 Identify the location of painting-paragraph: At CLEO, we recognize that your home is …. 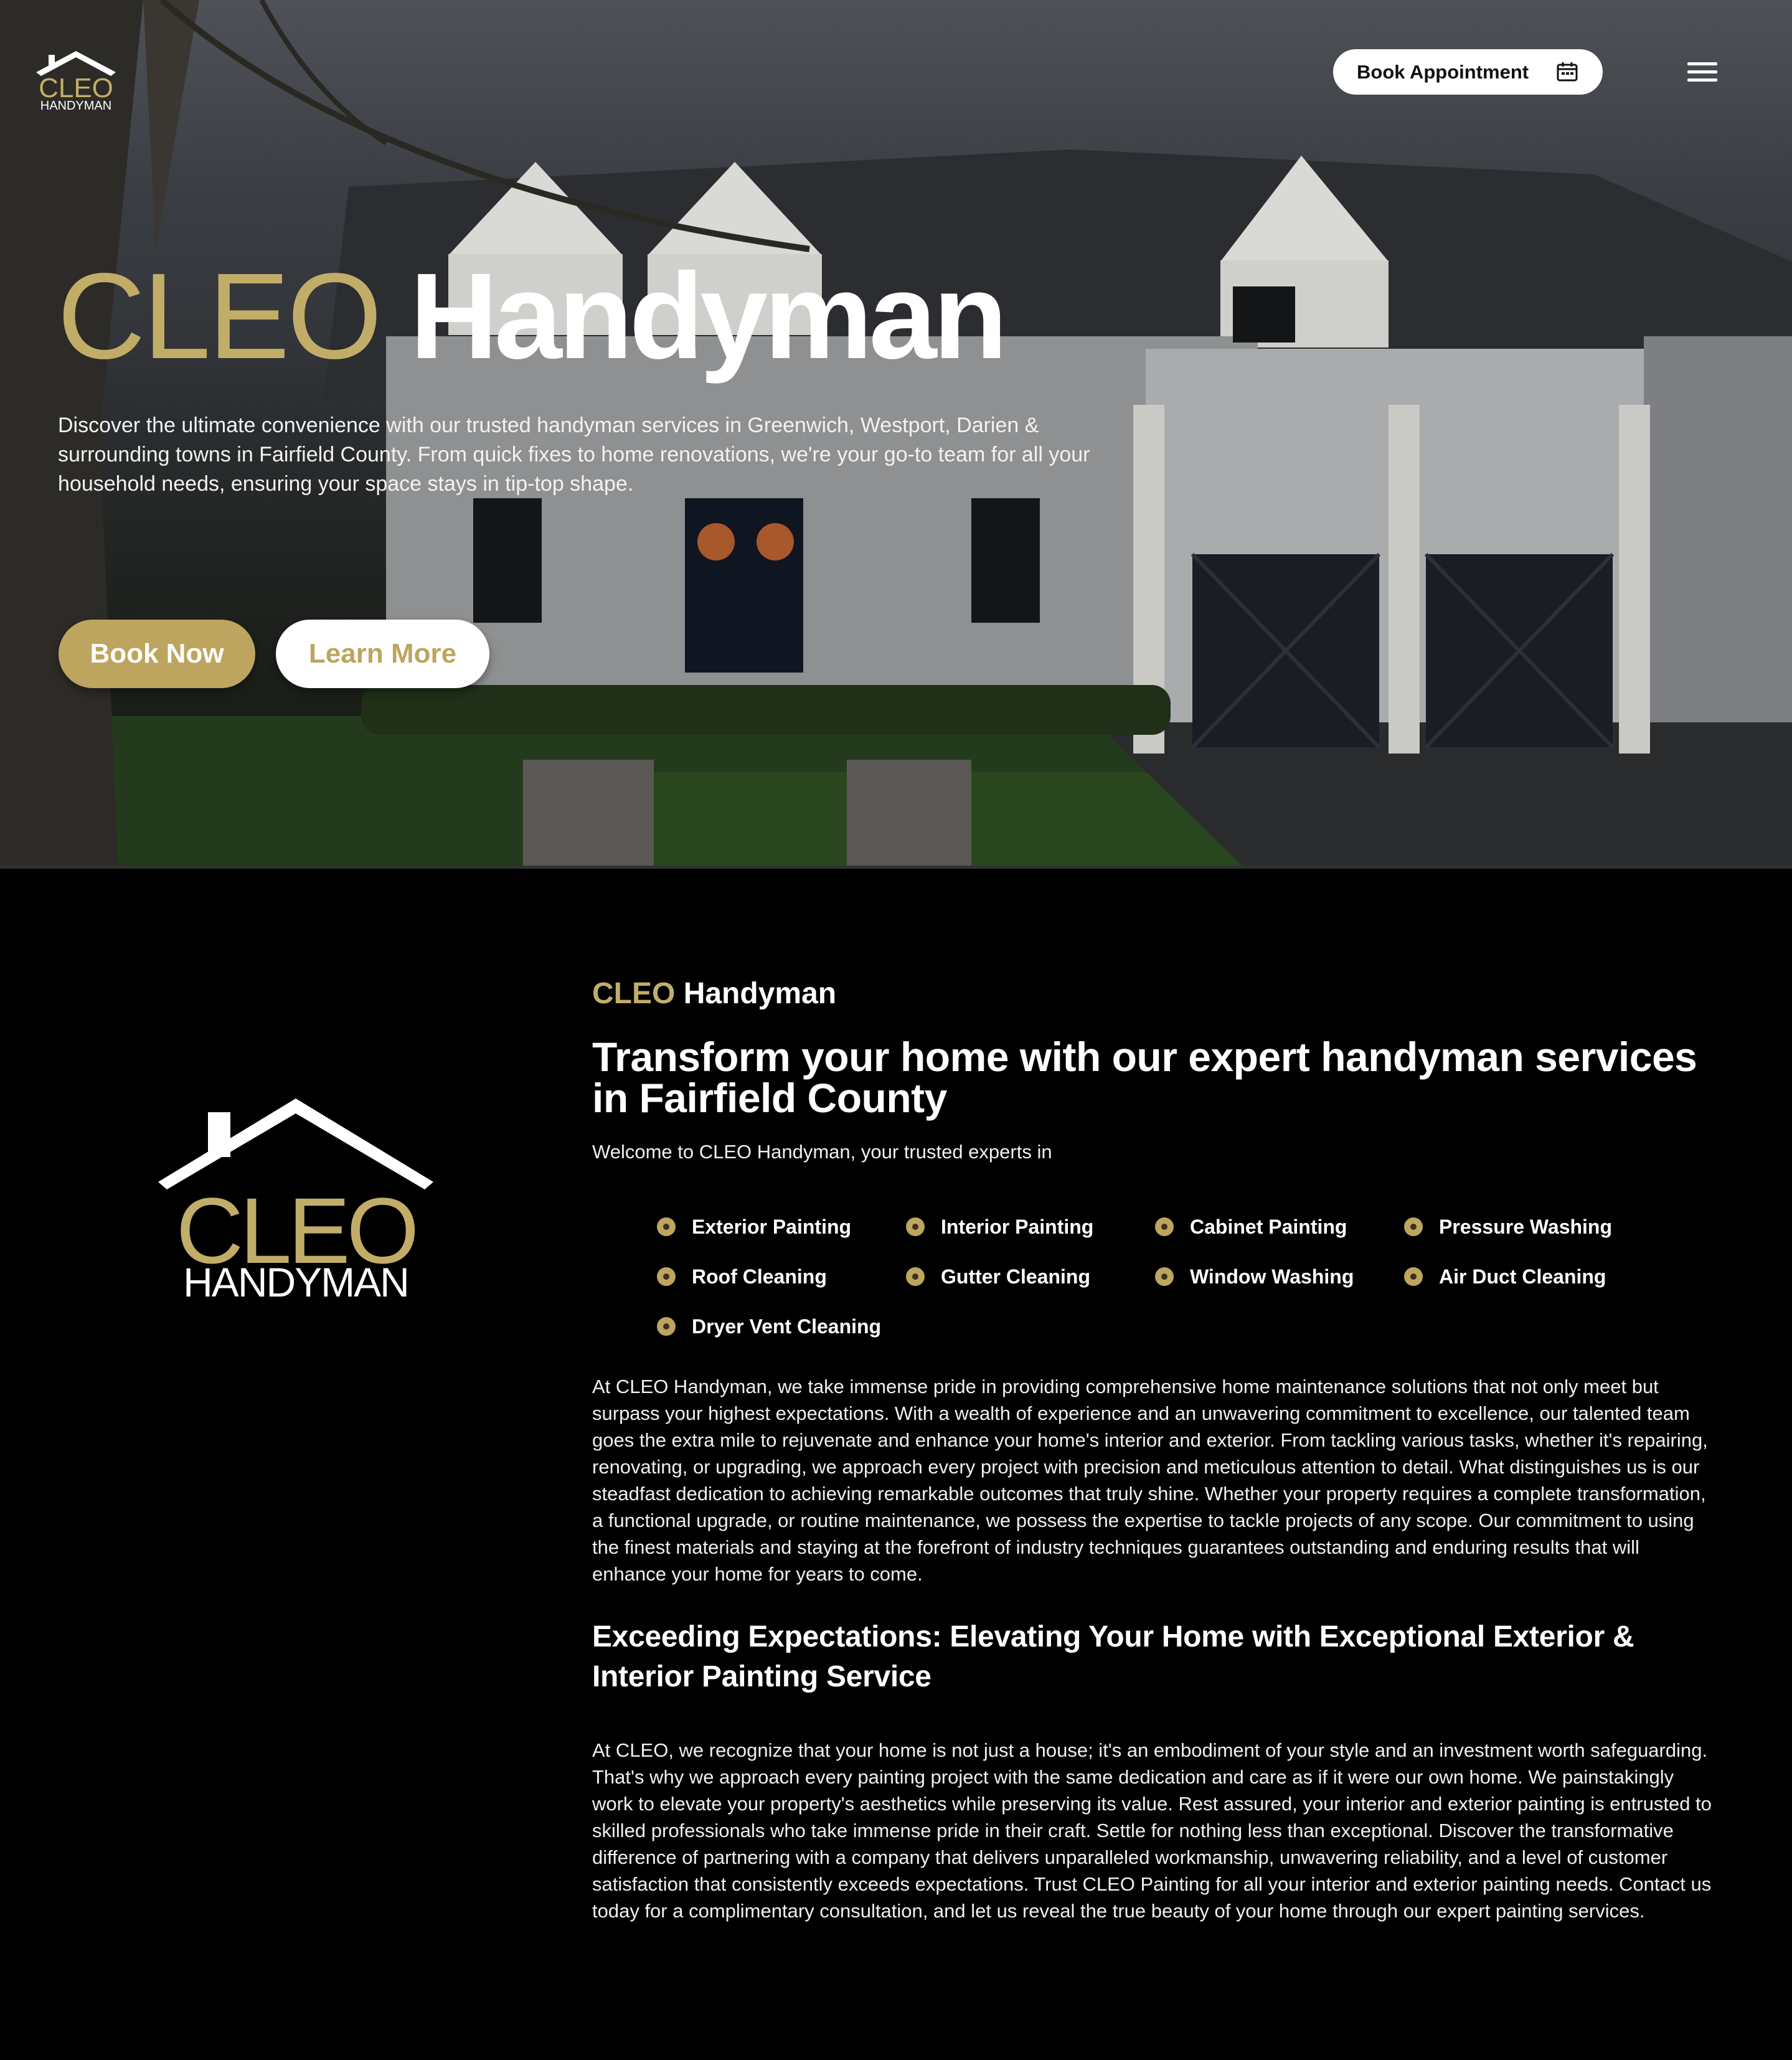
(1152, 1830).